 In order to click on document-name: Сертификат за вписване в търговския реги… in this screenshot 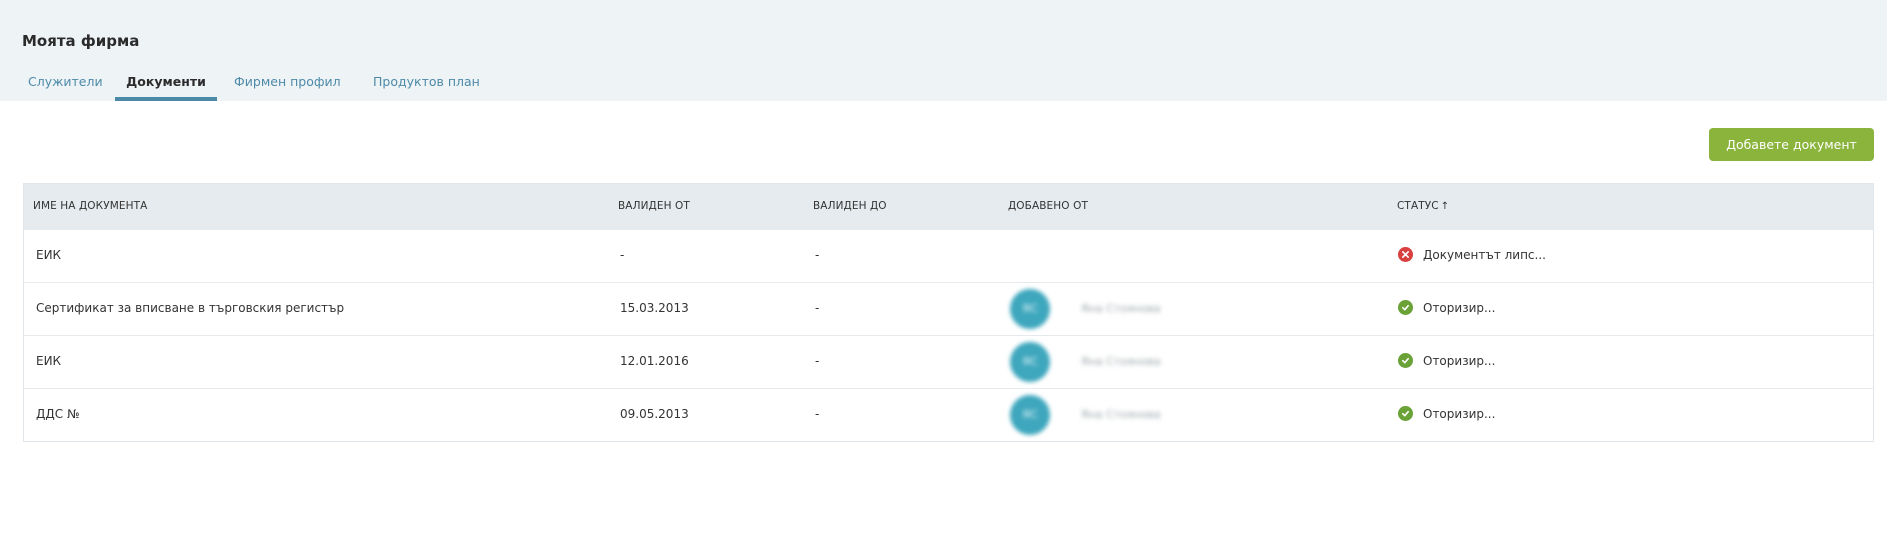, I will do `click(190, 308)`.